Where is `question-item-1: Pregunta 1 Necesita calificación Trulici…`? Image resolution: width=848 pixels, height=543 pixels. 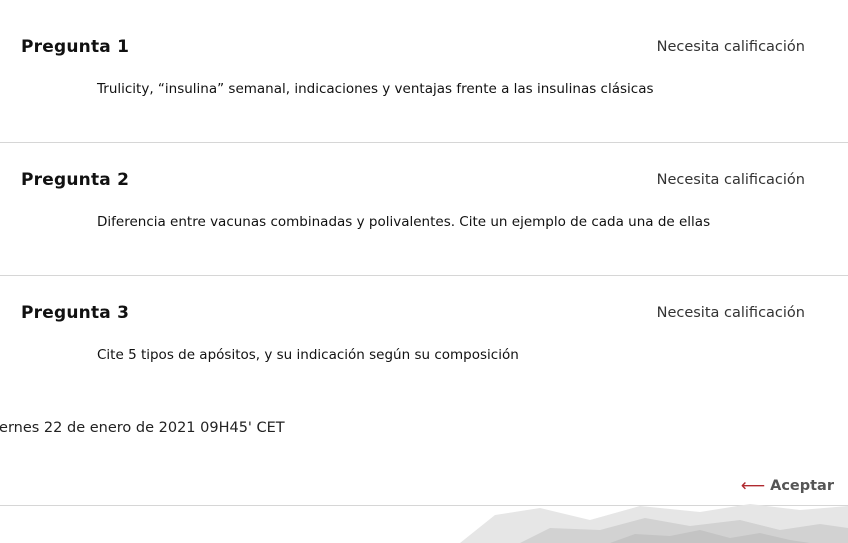
question-item-1: Pregunta 1 Necesita calificación Trulici… is located at coordinates (424, 72).